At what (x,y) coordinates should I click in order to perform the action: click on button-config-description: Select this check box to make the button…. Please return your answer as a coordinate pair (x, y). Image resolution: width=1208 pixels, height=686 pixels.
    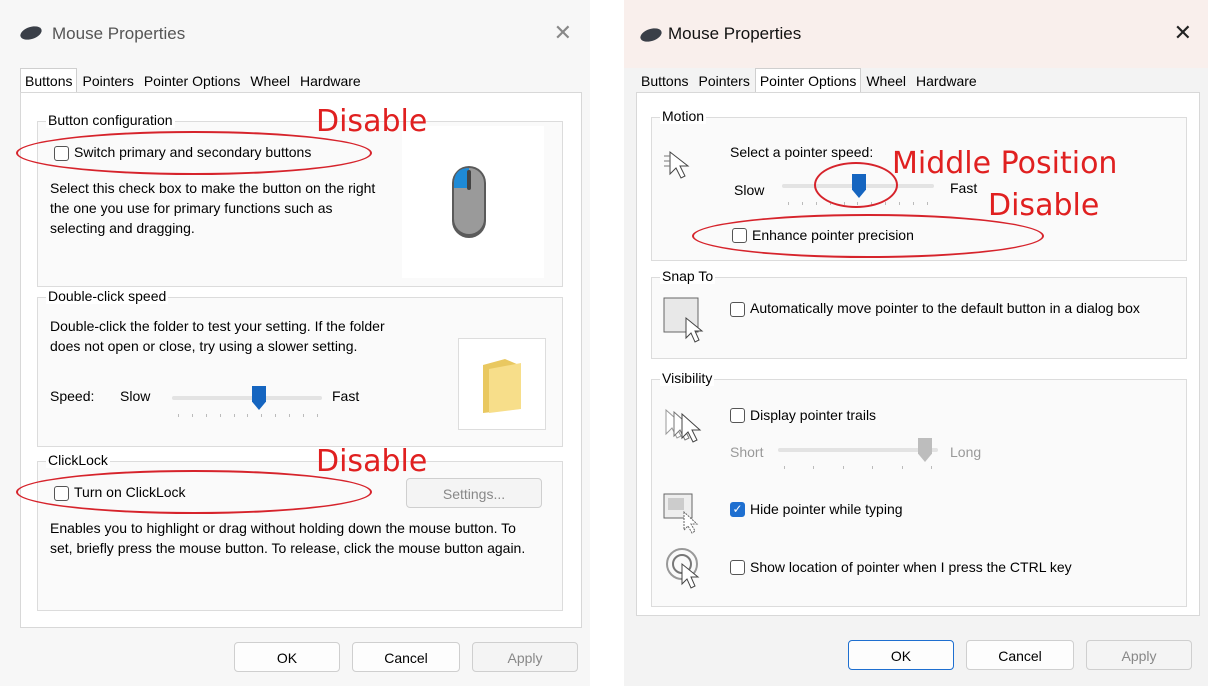
    Looking at the image, I should click on (213, 208).